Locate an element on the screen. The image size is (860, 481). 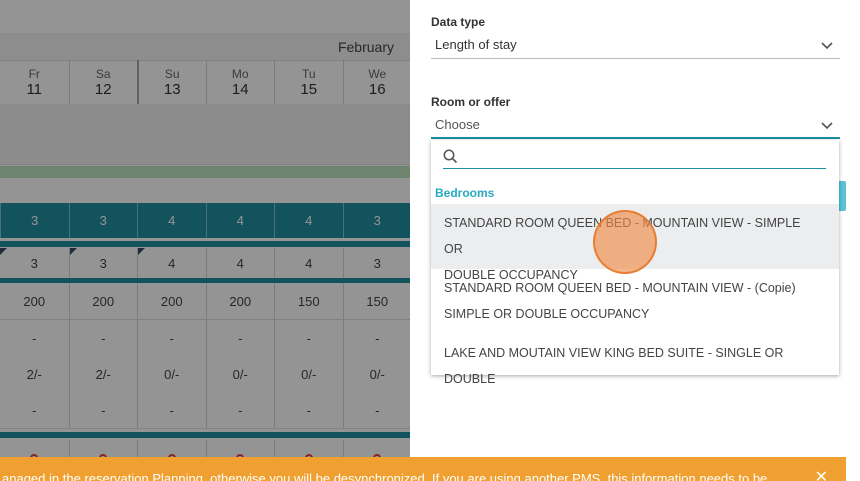
panel-side-tab is located at coordinates (842, 196).